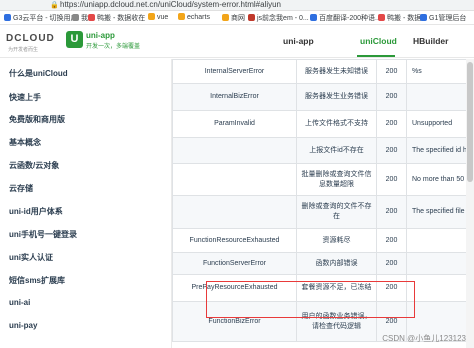 This screenshot has width=474, height=348. I want to click on app-slogan: 开发一次，多端覆盖, so click(113, 47).